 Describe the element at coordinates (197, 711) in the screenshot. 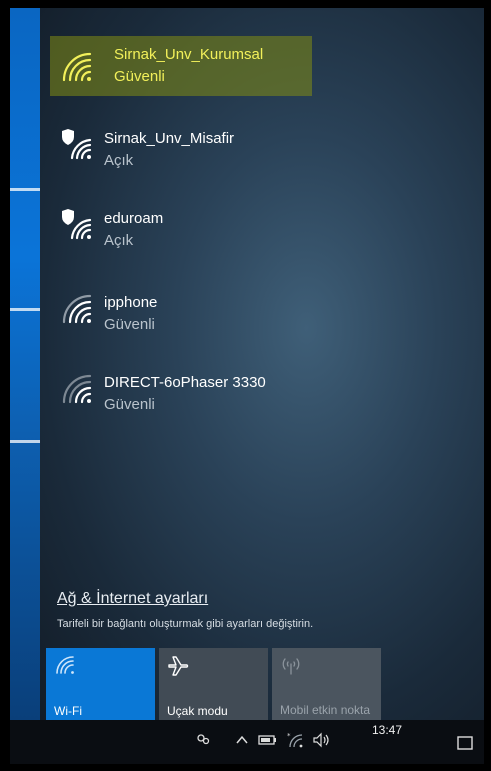

I see `airplane-tile-label: Uçak modu` at that location.